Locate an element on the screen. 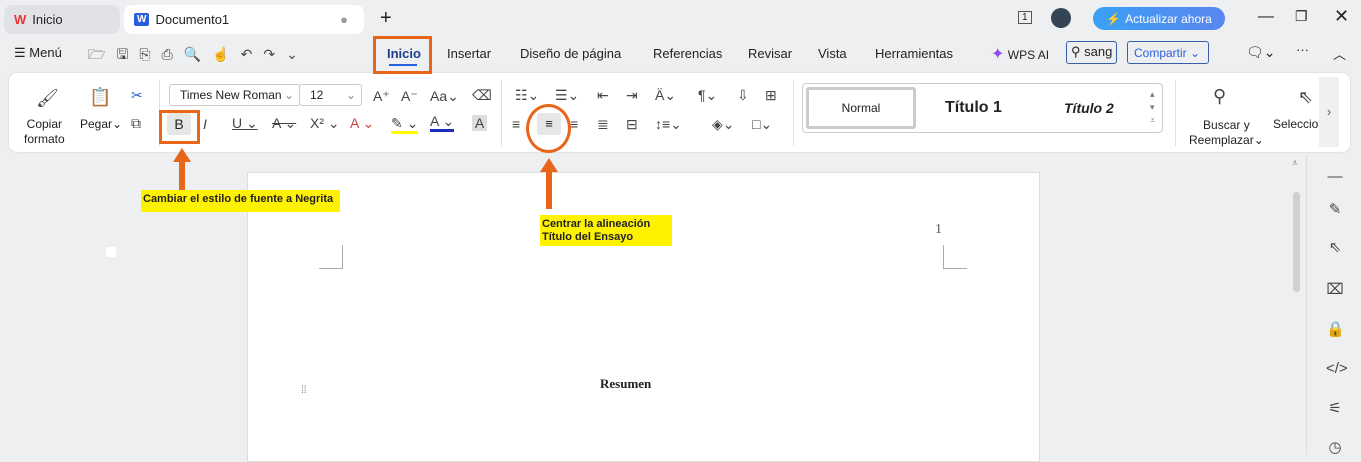 The image size is (1361, 462). styles-scroll: ▴ ▾ ⩡ is located at coordinates (1152, 107).